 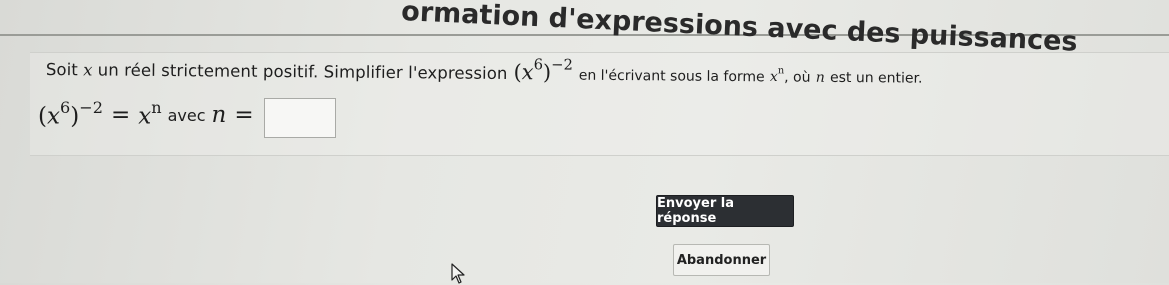 I want to click on abandon-button: Abandonner, so click(x=721, y=260).